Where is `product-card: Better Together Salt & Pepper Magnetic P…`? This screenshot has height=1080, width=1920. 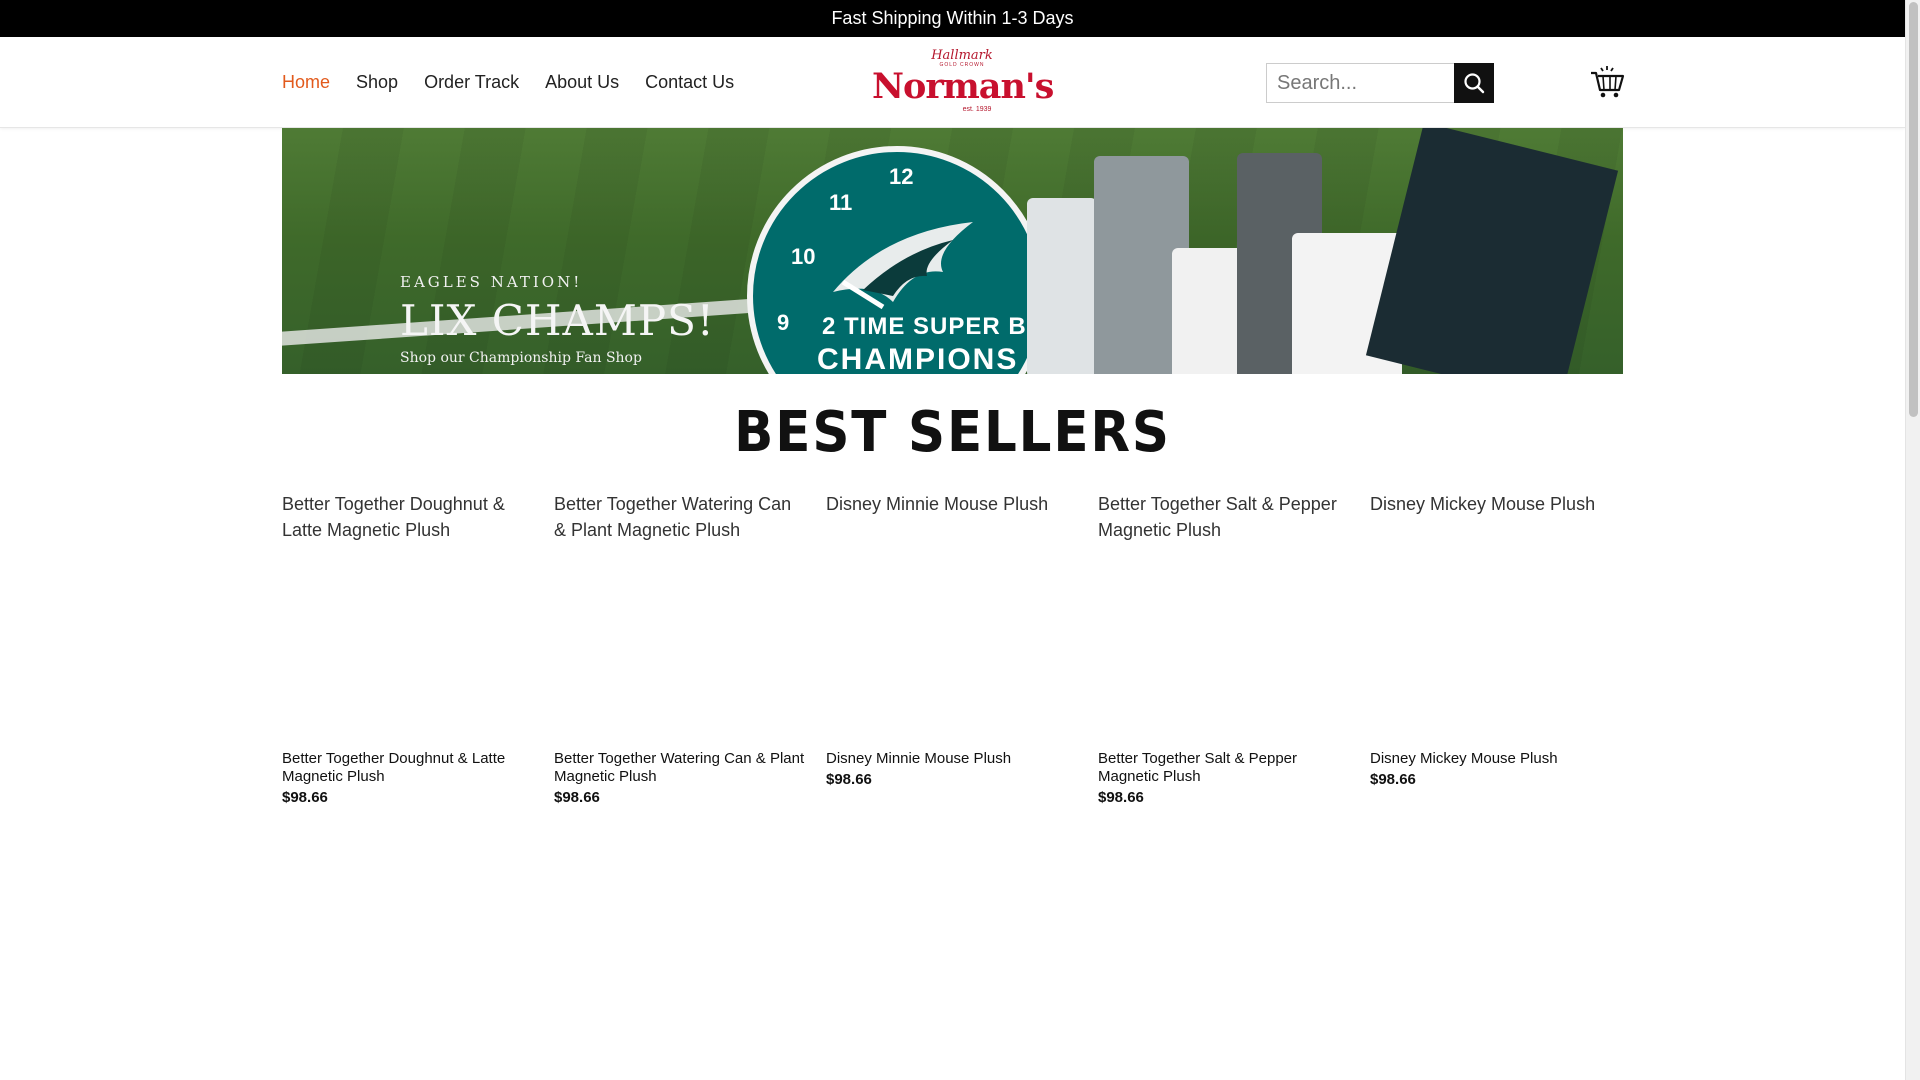
product-card: Better Together Salt & Pepper Magnetic P… is located at coordinates (1224, 648).